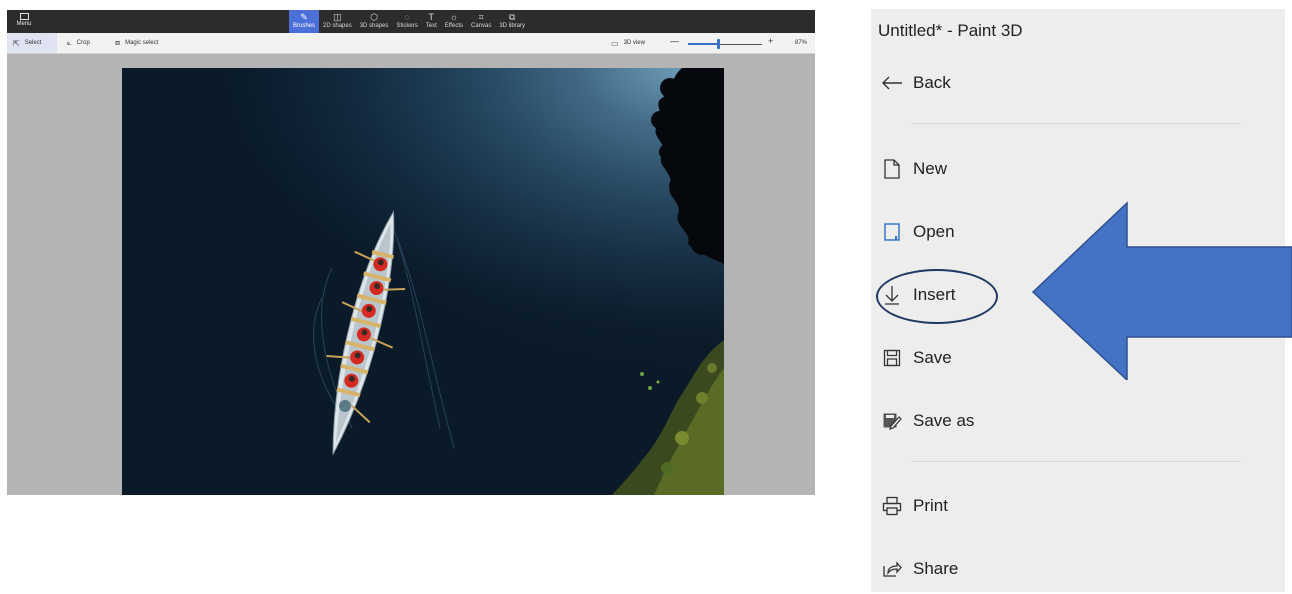 The image size is (1292, 594). Describe the element at coordinates (118, 42) in the screenshot. I see `magic-select-icon: ⧈` at that location.